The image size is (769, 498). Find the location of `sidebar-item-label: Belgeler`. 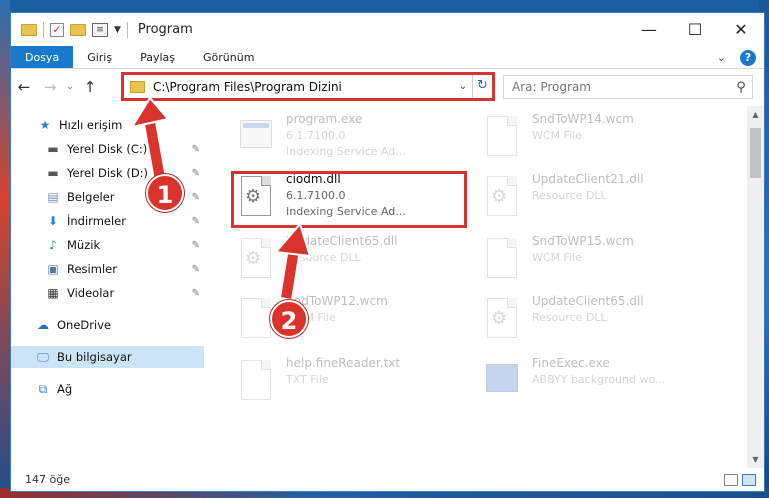

sidebar-item-label: Belgeler is located at coordinates (91, 197).